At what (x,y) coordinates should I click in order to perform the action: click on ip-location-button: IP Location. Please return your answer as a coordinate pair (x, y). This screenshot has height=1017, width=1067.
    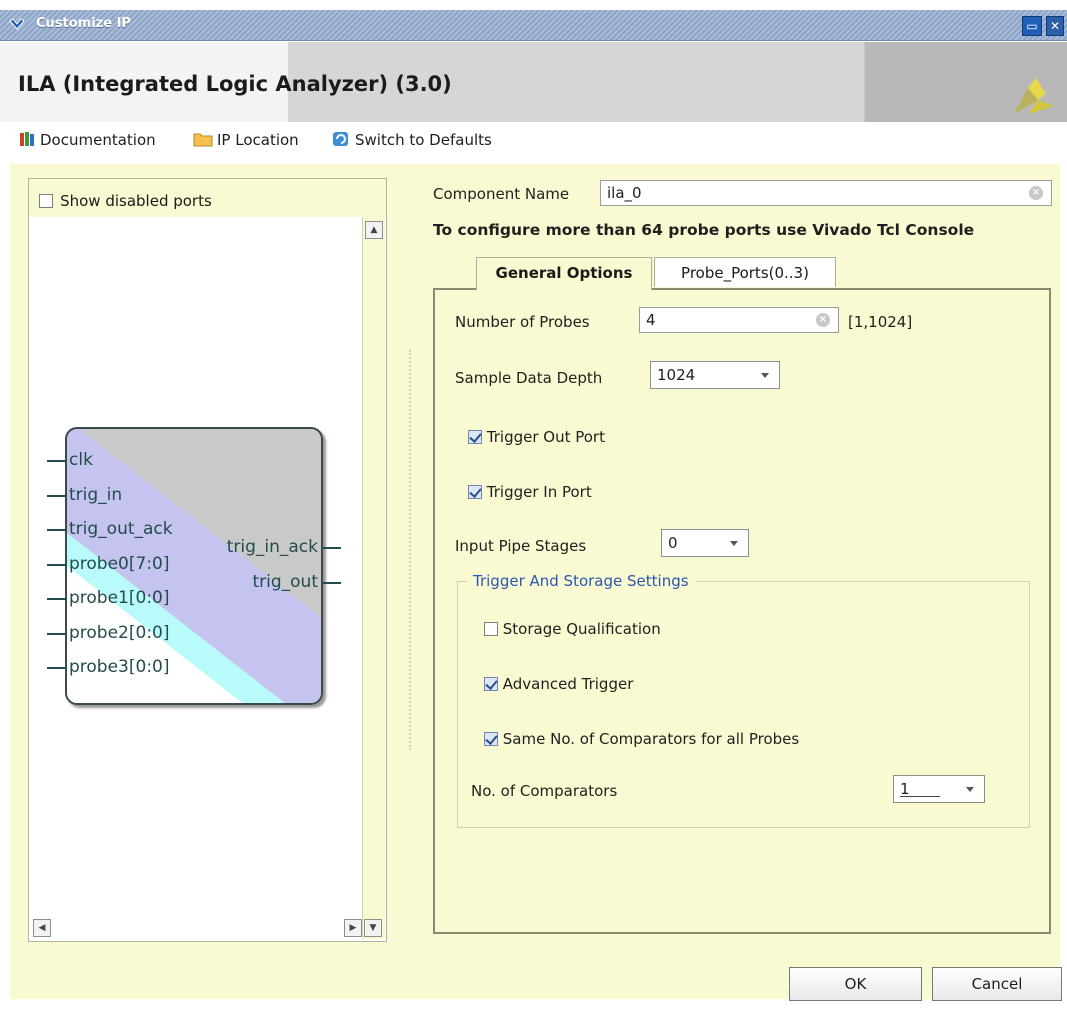
    Looking at the image, I should click on (246, 139).